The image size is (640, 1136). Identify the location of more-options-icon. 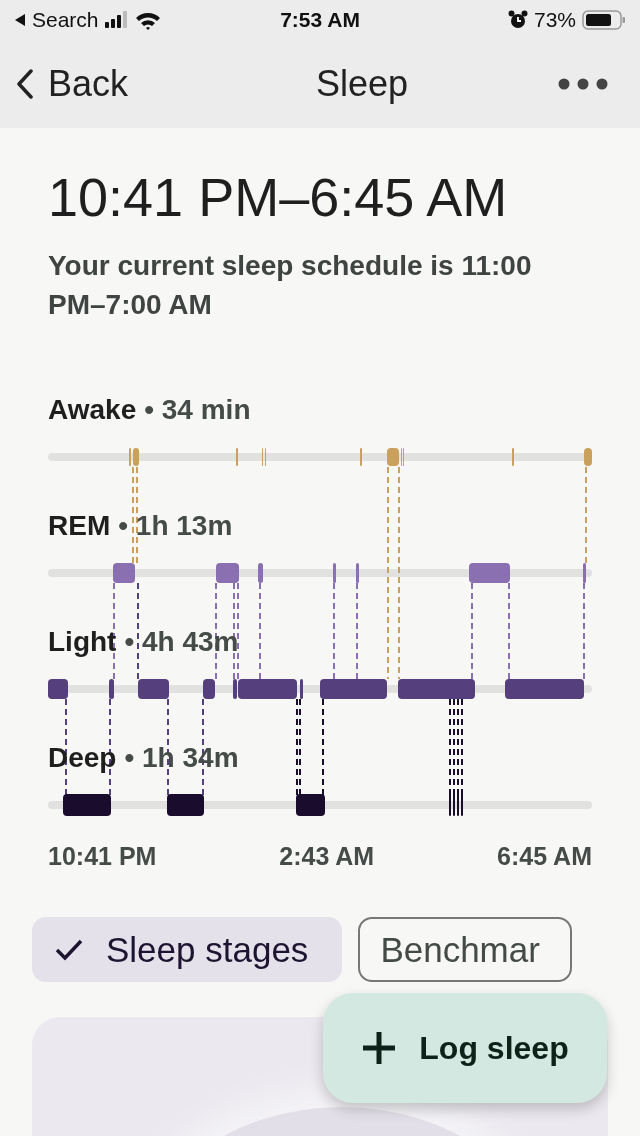
(583, 84).